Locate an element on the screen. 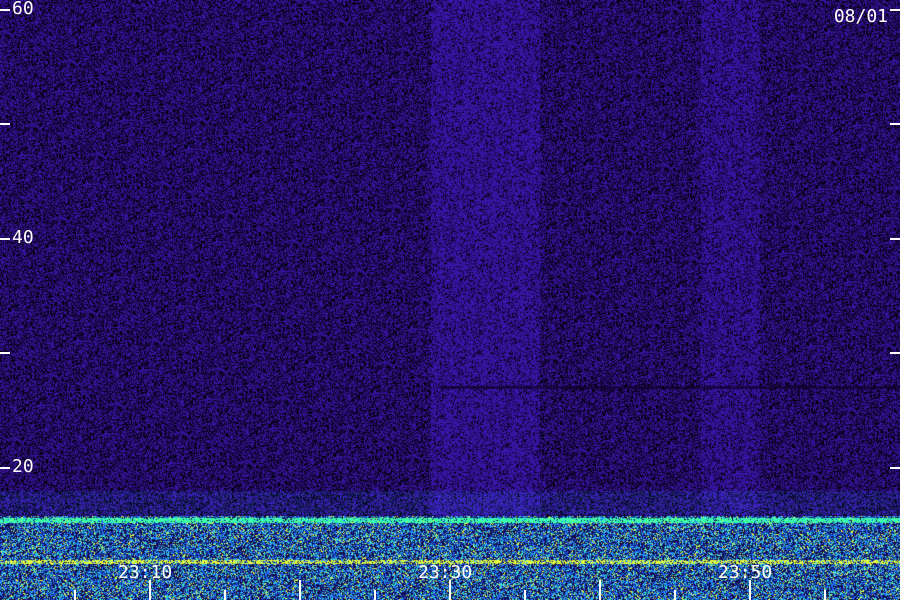 This screenshot has width=900, height=600. y-tick-label-40: 40 is located at coordinates (23, 237).